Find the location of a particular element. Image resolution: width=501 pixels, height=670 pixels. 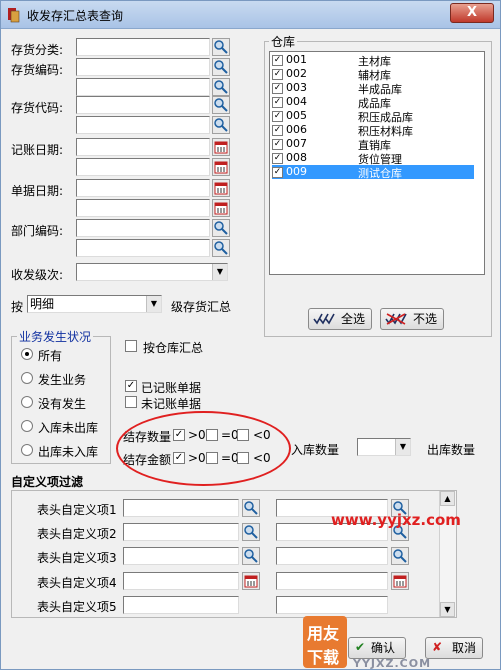

inventory-code2-from-input is located at coordinates (143, 105).